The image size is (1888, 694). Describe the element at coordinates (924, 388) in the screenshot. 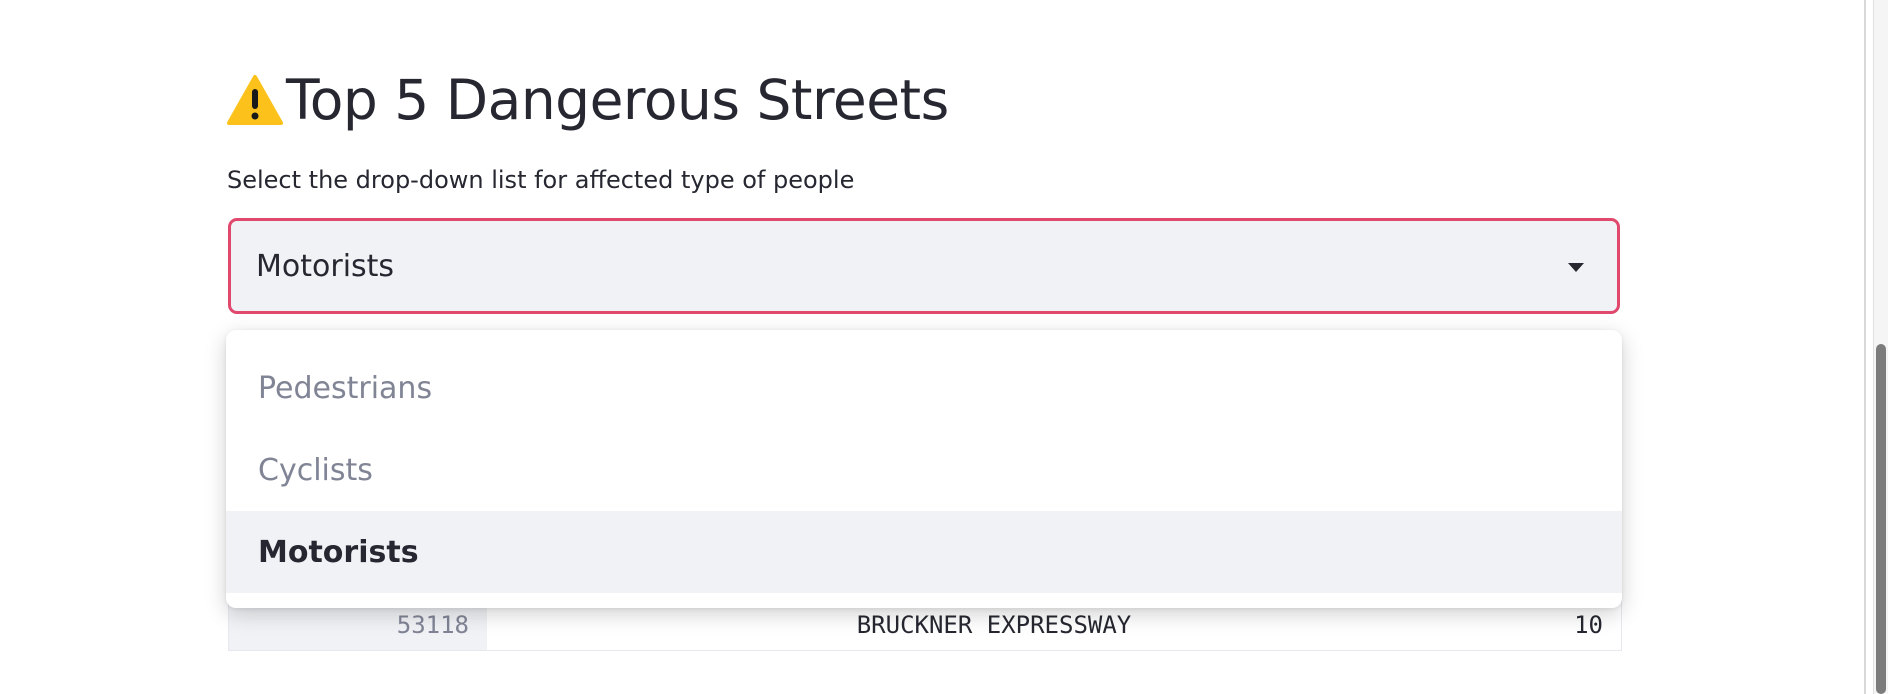

I see `option-pedestrians: Pedestrians` at that location.